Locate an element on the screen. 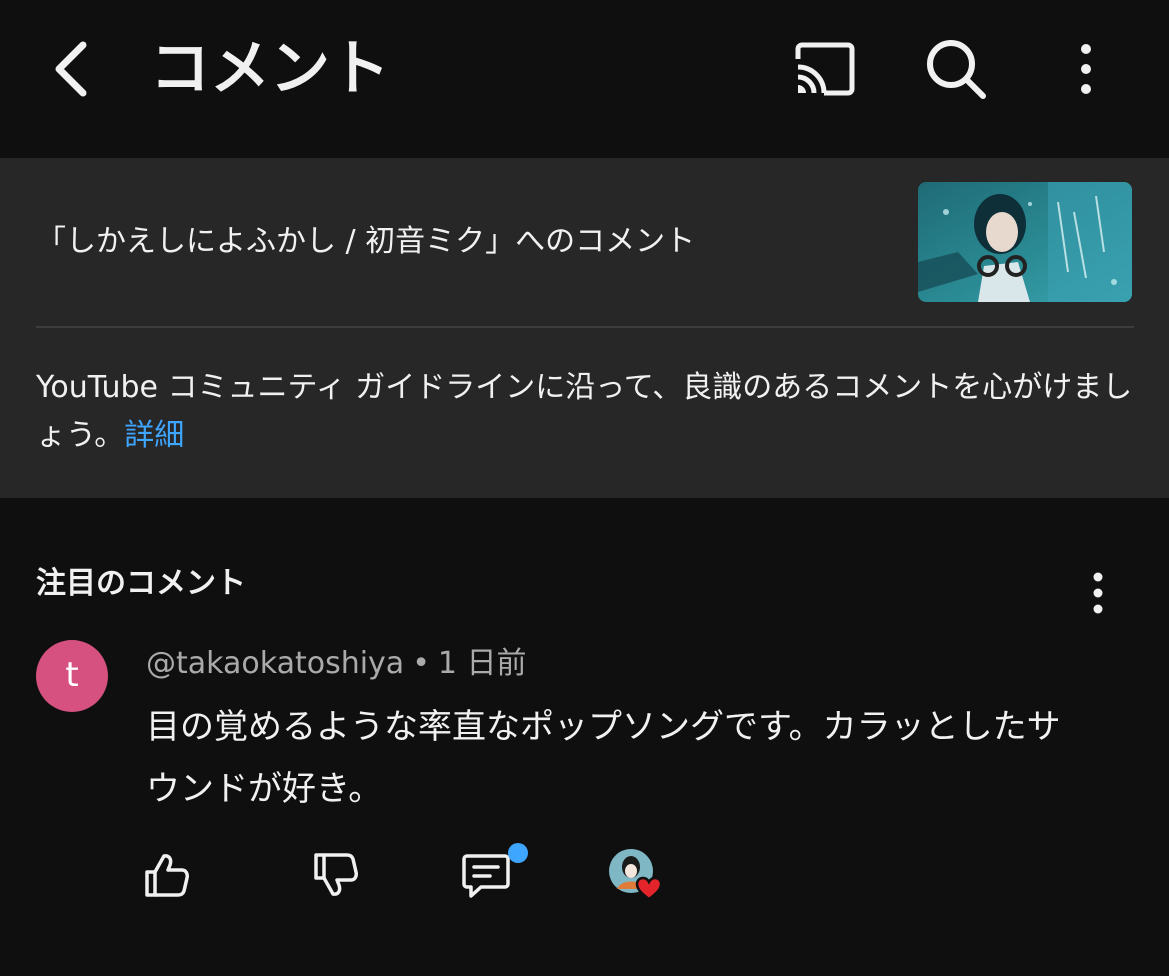 Image resolution: width=1169 pixels, height=976 pixels. video-thumbnail is located at coordinates (1025, 242).